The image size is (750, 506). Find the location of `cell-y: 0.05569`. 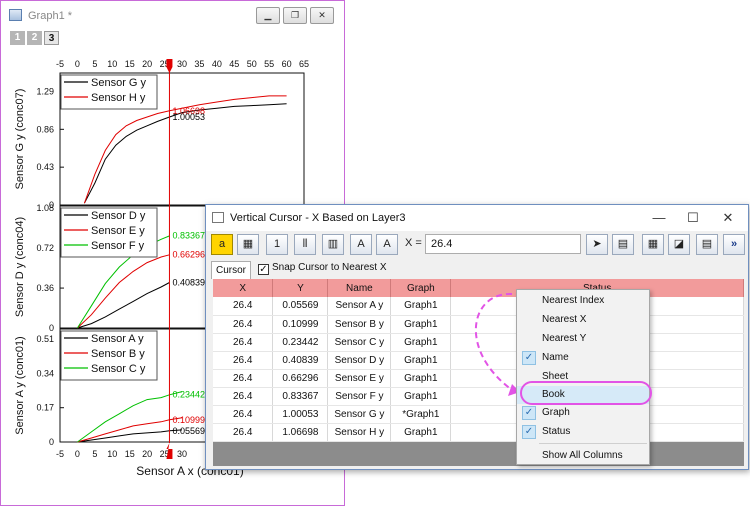

cell-y: 0.05569 is located at coordinates (300, 306).